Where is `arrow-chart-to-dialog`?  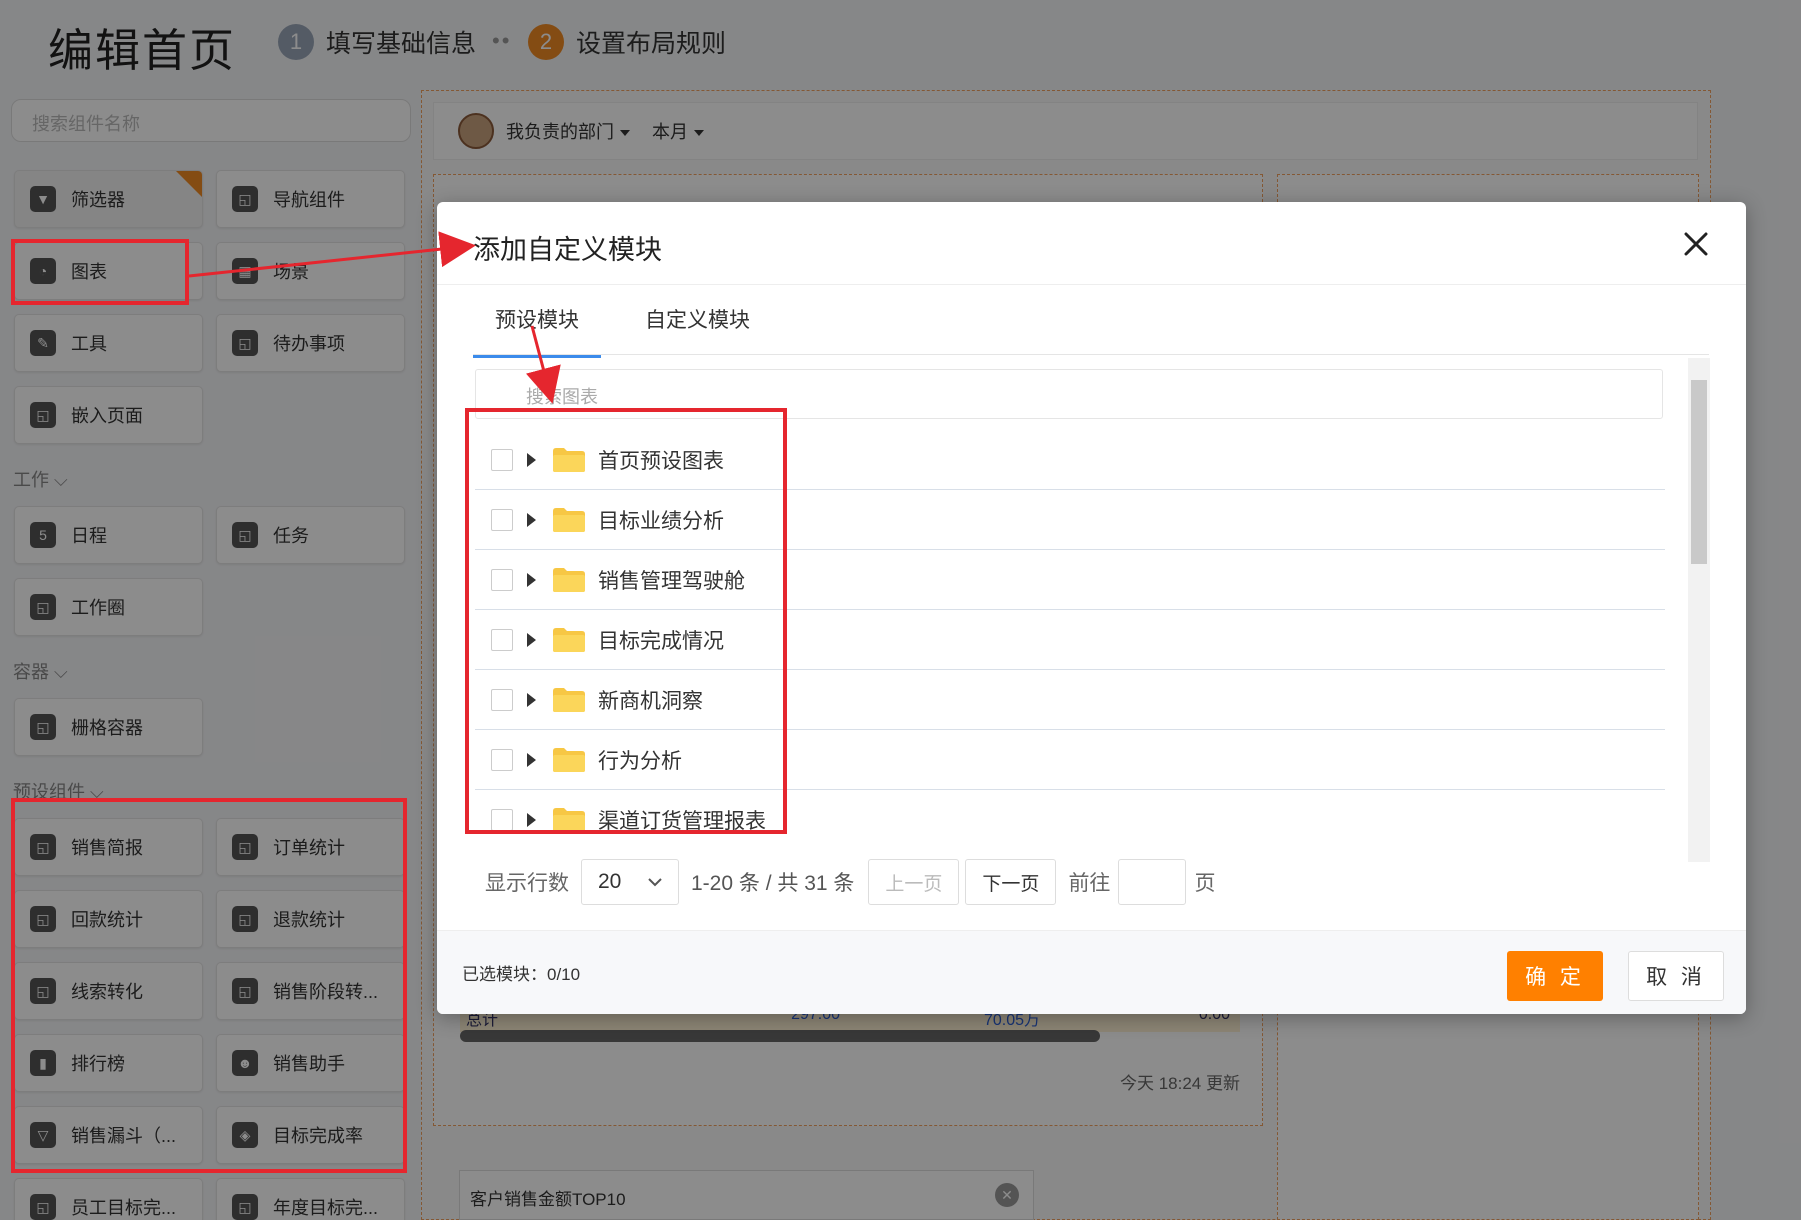
arrow-chart-to-dialog is located at coordinates (332, 254).